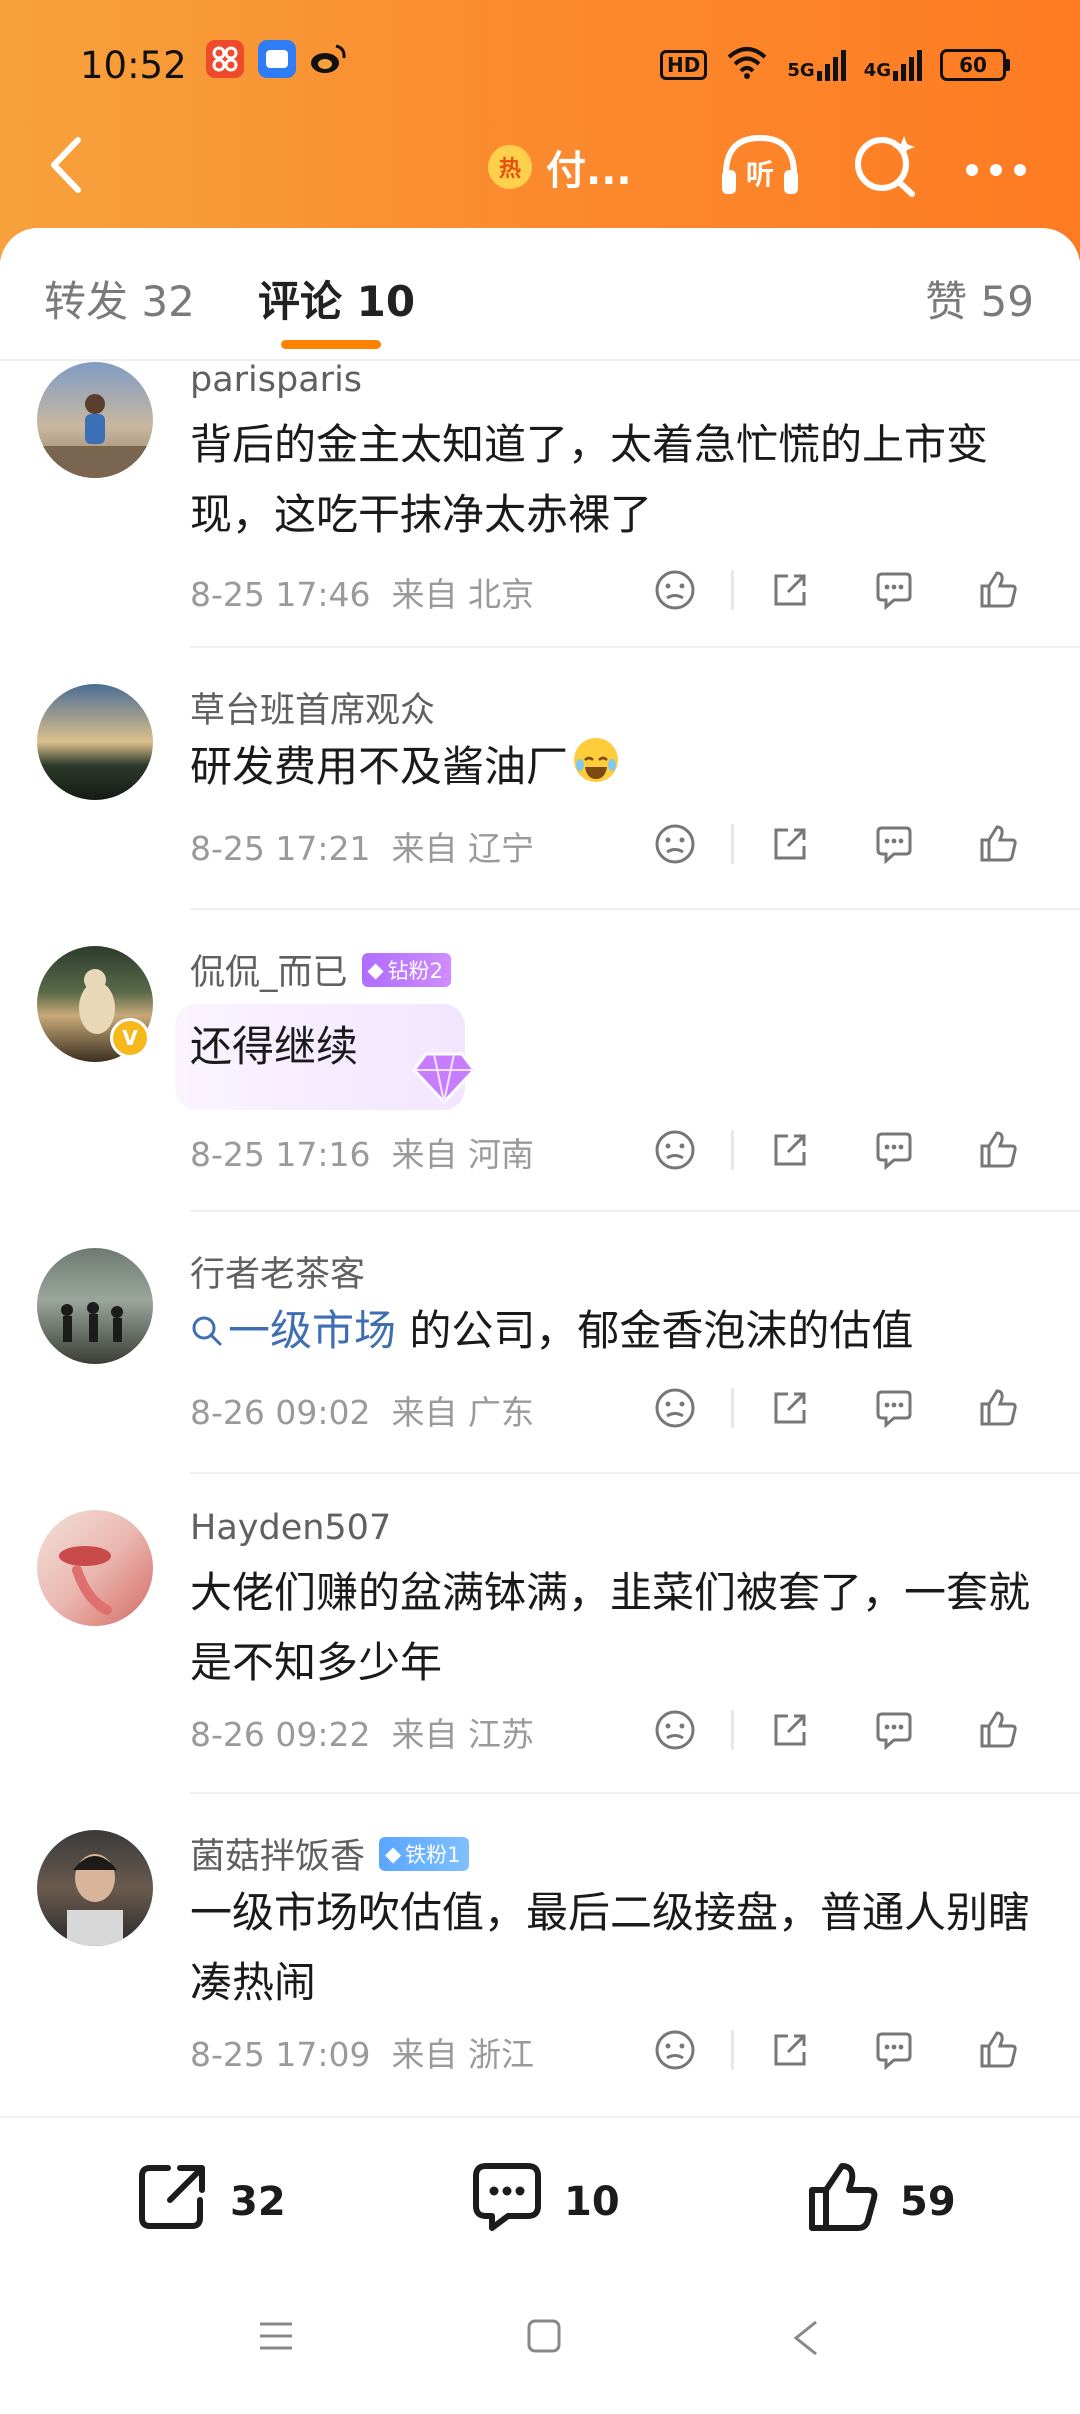 The height and width of the screenshot is (2414, 1080). I want to click on comment-button: 10, so click(544, 2202).